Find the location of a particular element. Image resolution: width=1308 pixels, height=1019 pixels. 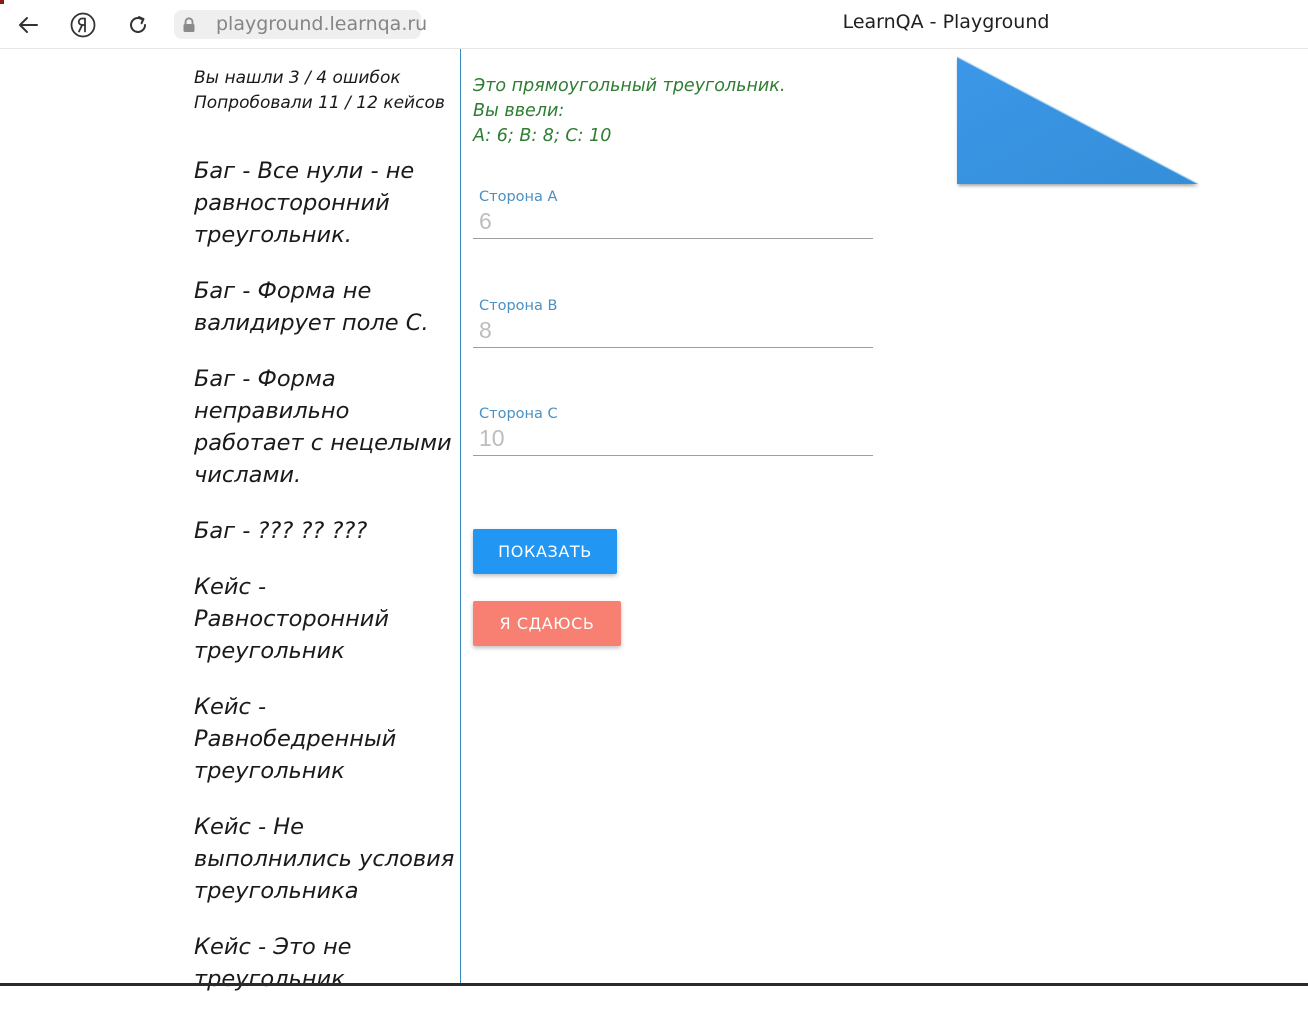

reload-icon is located at coordinates (138, 24).